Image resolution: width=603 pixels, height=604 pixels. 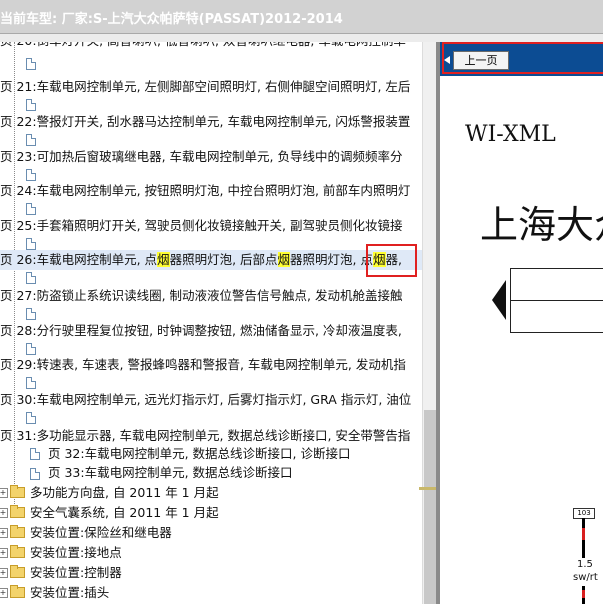 What do you see at coordinates (124, 492) in the screenshot?
I see `folder-label: 多功能方向盘, 自 2011 年 1 月起` at bounding box center [124, 492].